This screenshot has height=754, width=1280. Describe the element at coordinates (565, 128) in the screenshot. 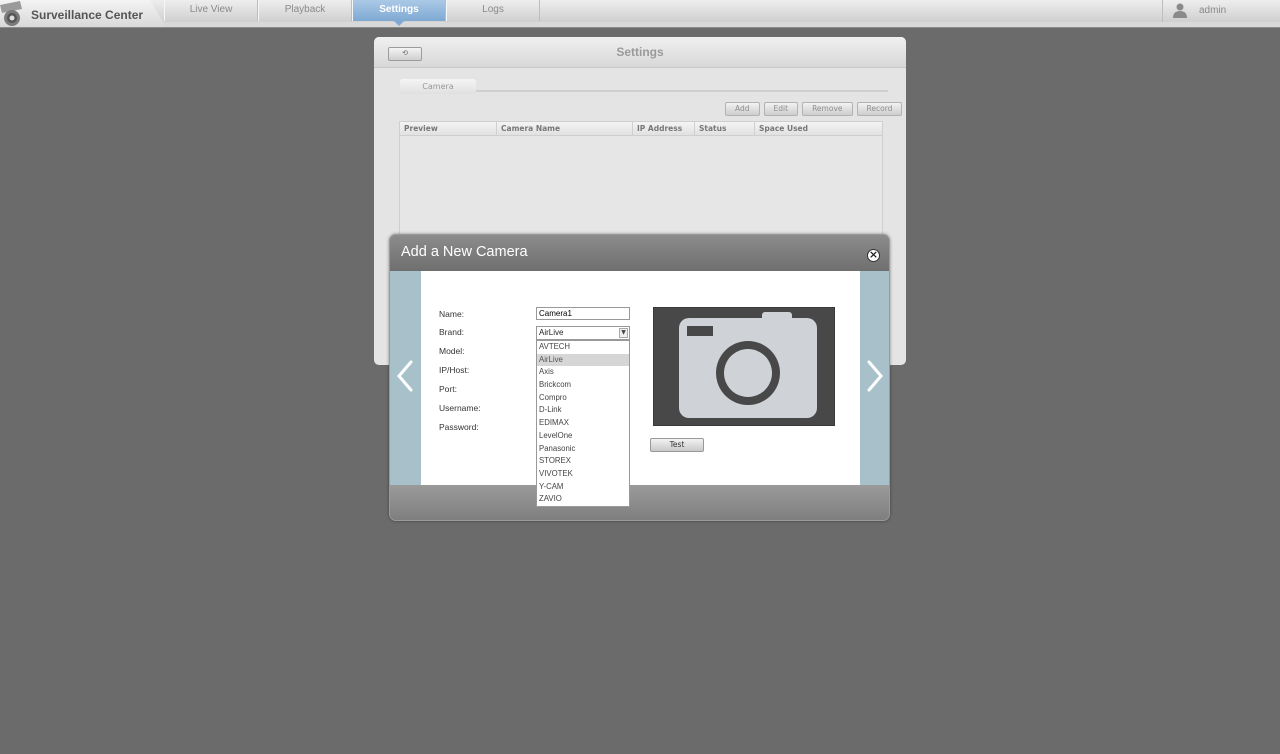

I see `column-camera-name: Camera Name` at that location.